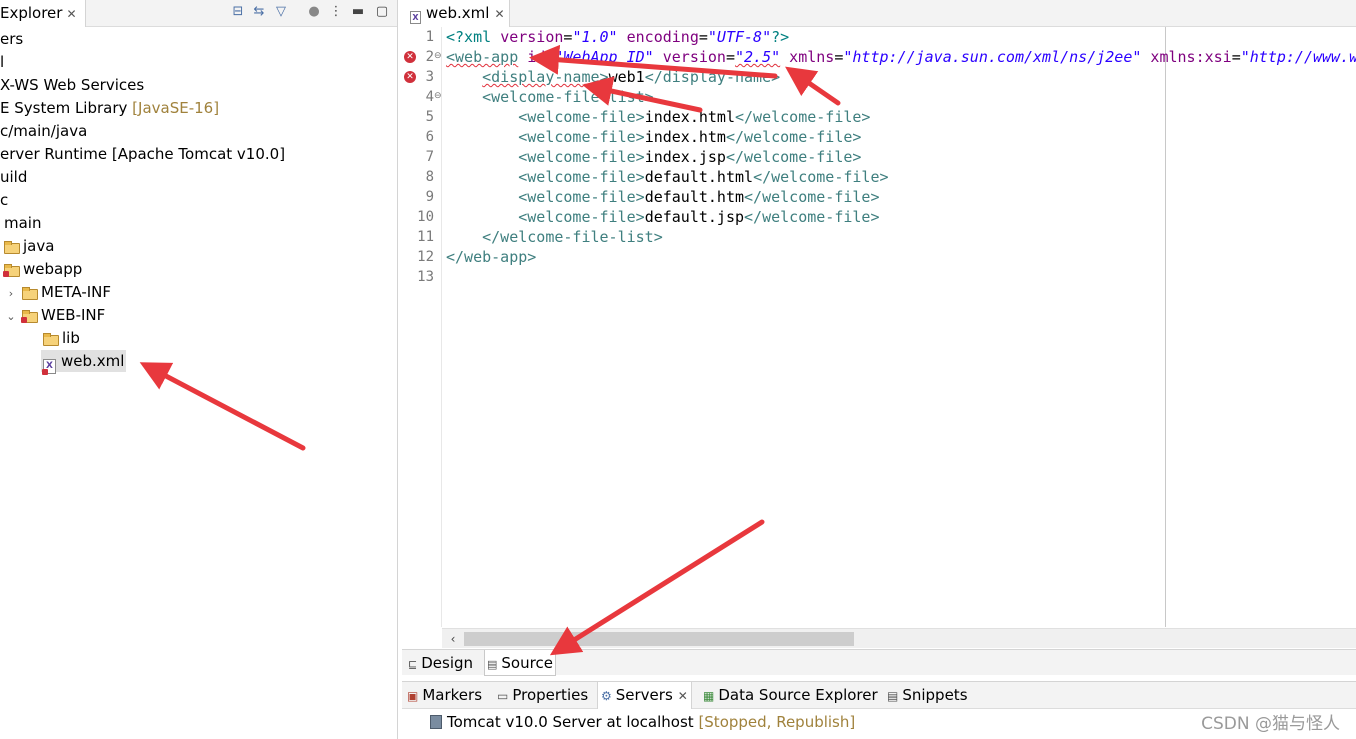  Describe the element at coordinates (492, 664) in the screenshot. I see `source-page-icon: ▤` at that location.